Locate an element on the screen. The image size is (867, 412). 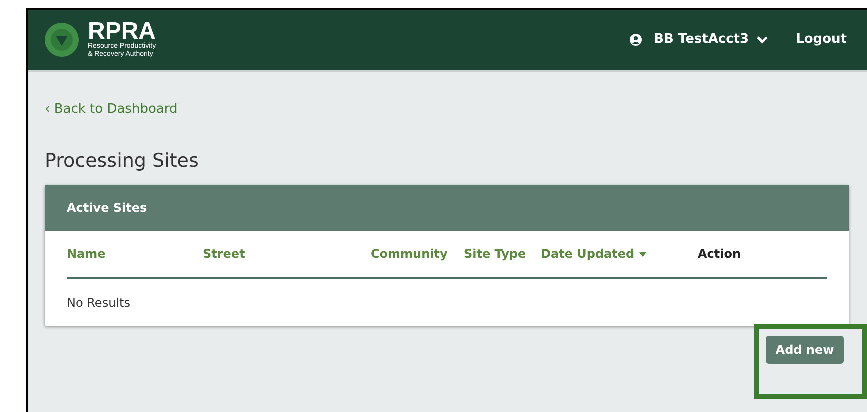
sort-caret-icon is located at coordinates (642, 254).